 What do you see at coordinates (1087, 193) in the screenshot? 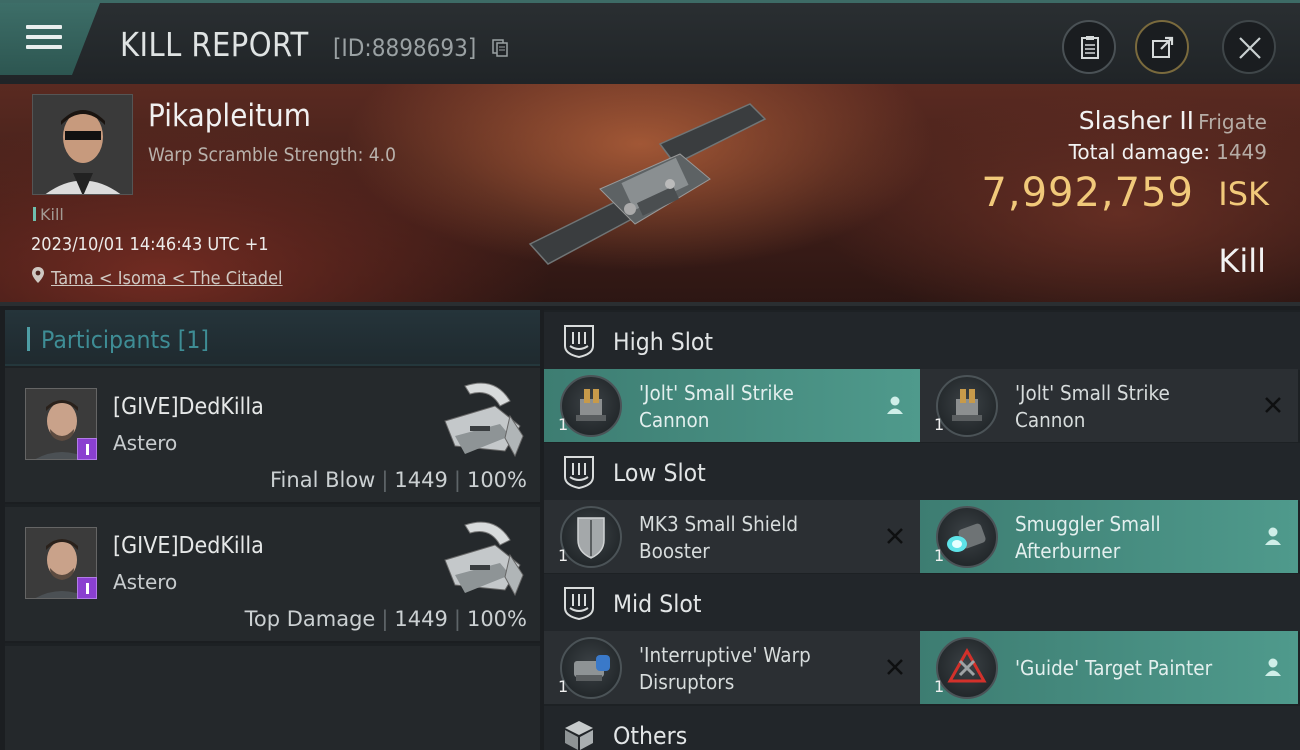
I see `isk-value: 7,992,759` at bounding box center [1087, 193].